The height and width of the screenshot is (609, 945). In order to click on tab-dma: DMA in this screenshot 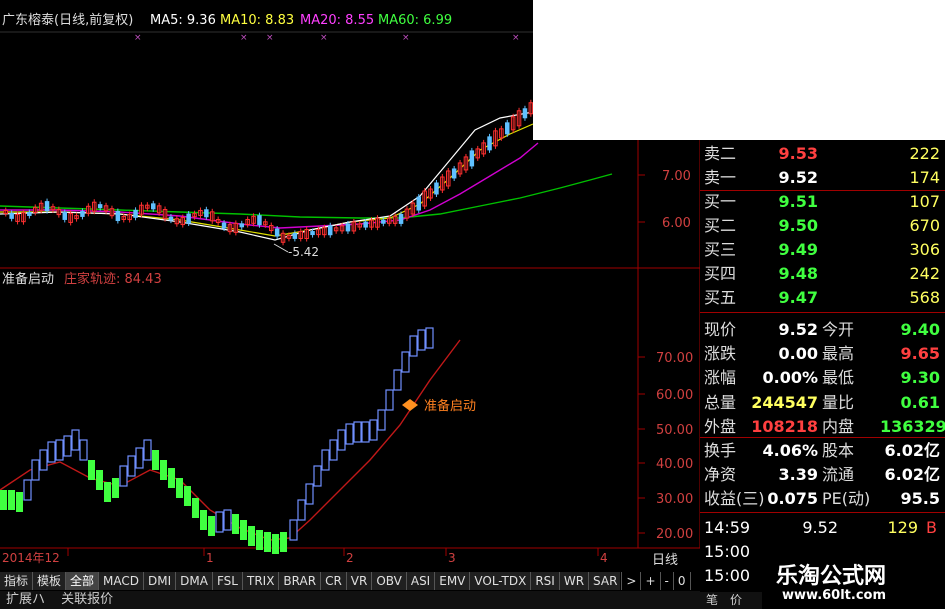, I will do `click(194, 581)`.